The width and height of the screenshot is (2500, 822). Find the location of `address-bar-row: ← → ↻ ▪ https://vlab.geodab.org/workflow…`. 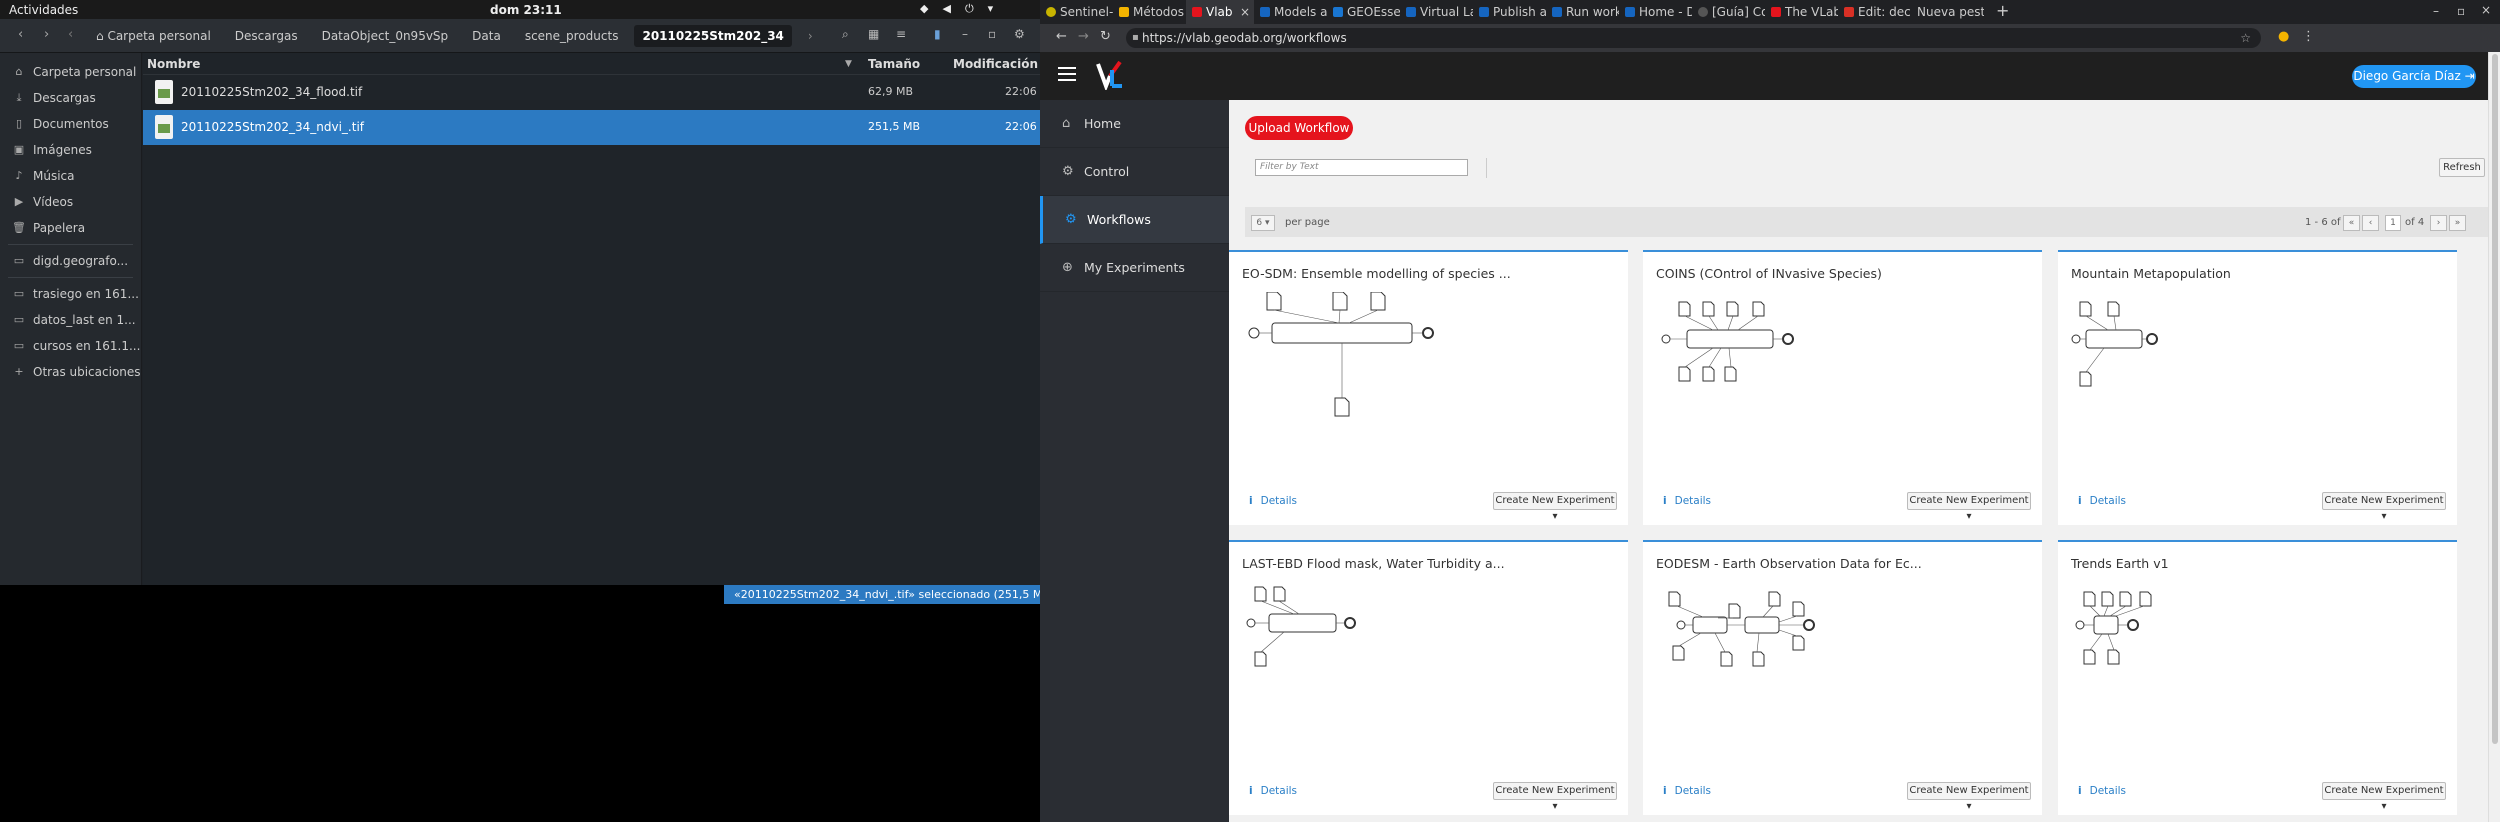

address-bar-row: ← → ↻ ▪ https://vlab.geodab.org/workflow… is located at coordinates (1770, 38).